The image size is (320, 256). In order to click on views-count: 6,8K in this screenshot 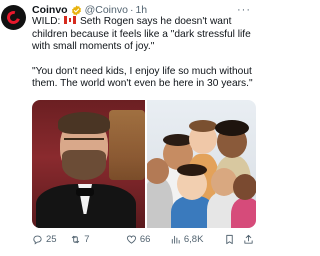, I will do `click(193, 239)`.